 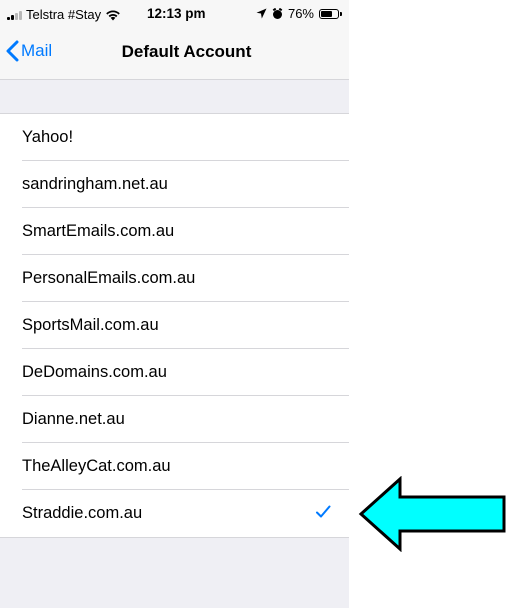 I want to click on carrier-name: Telstra #Stay, so click(x=64, y=14).